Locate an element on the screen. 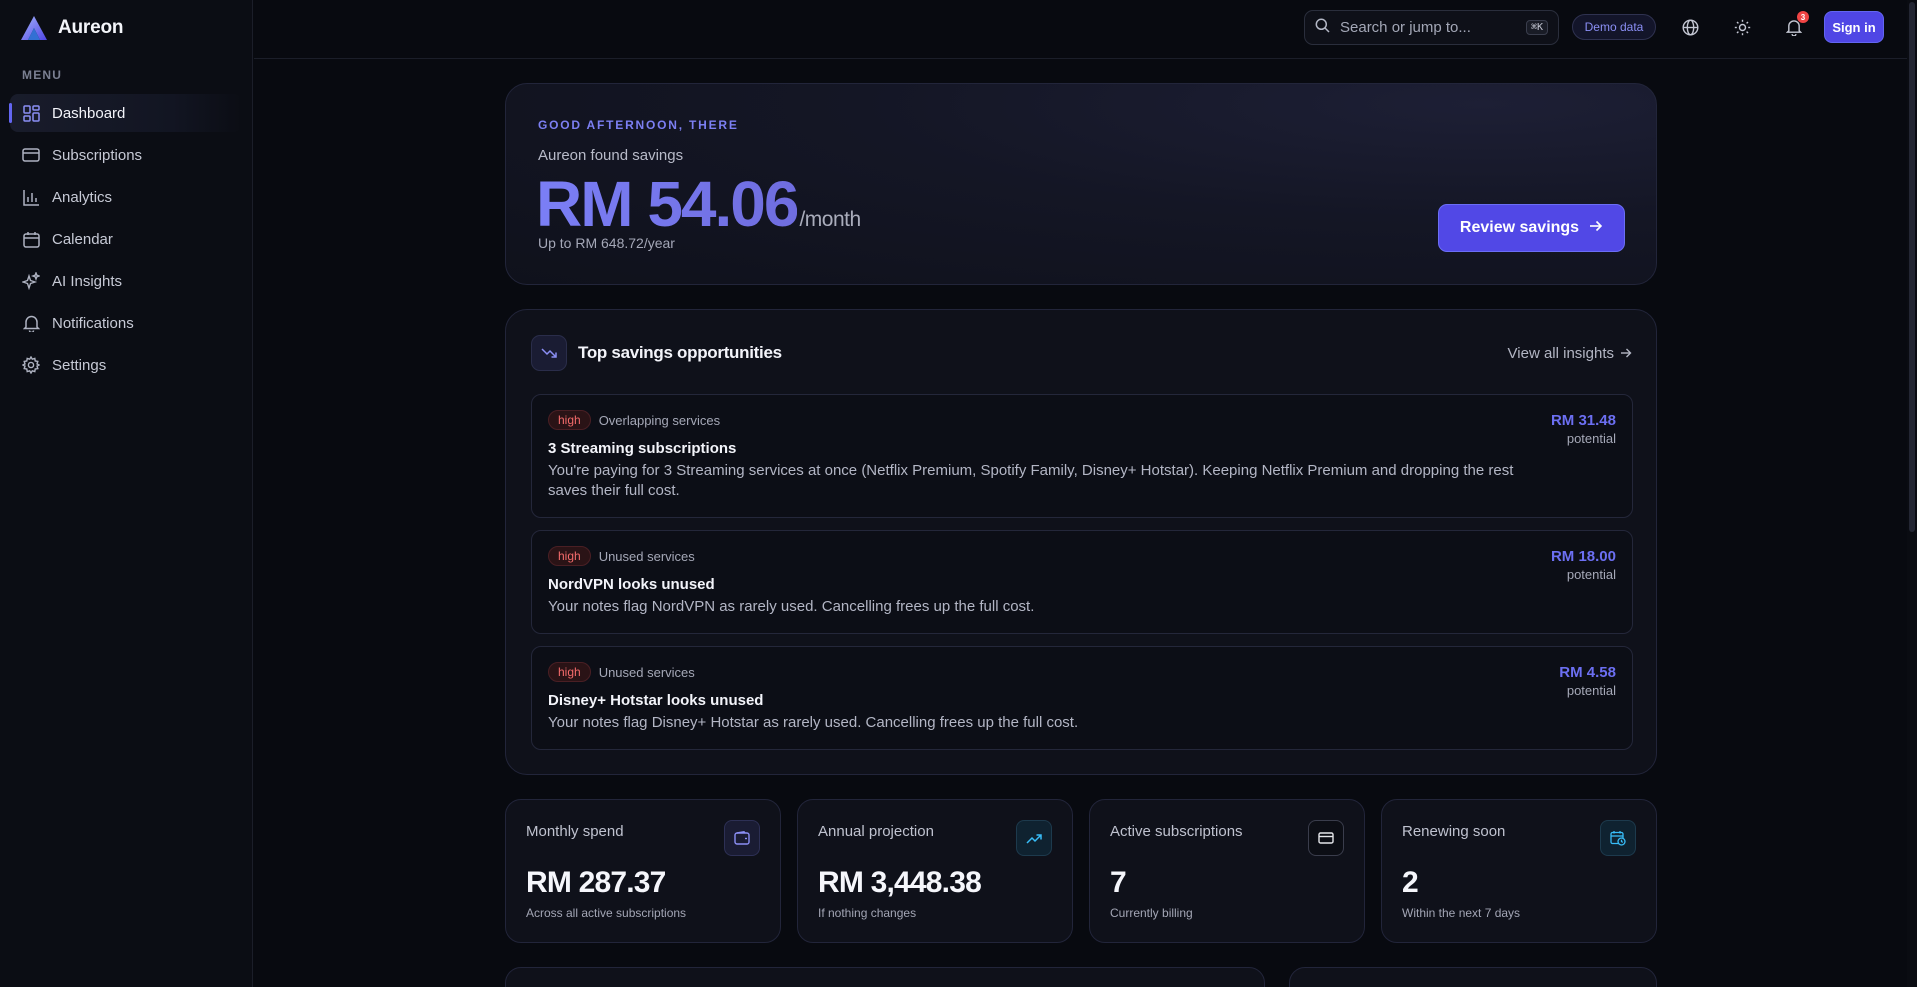 Image resolution: width=1917 pixels, height=987 pixels. bar-chart-icon is located at coordinates (31, 197).